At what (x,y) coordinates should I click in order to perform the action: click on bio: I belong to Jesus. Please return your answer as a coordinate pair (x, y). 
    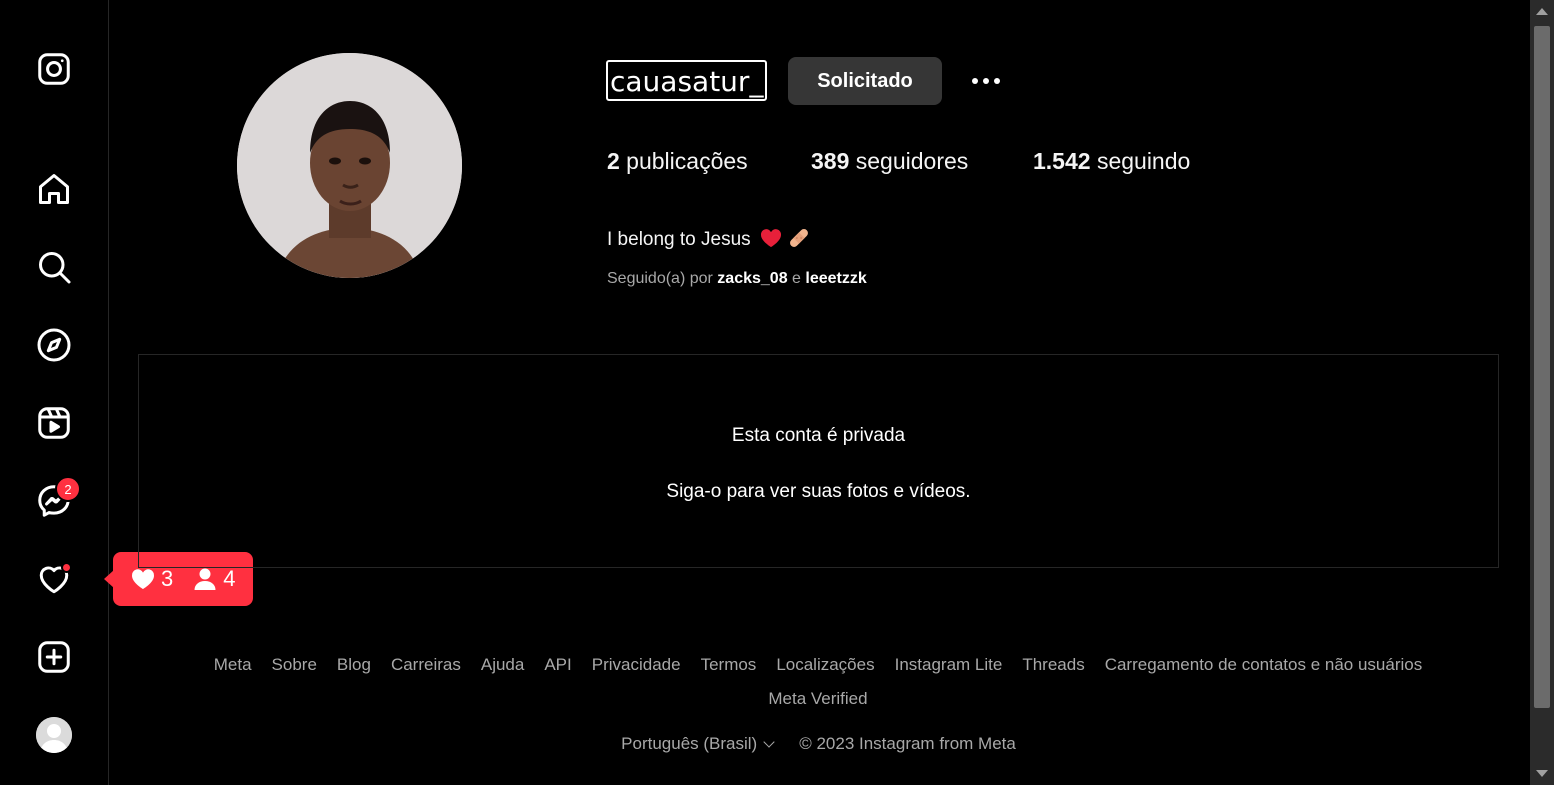
    Looking at the image, I should click on (709, 238).